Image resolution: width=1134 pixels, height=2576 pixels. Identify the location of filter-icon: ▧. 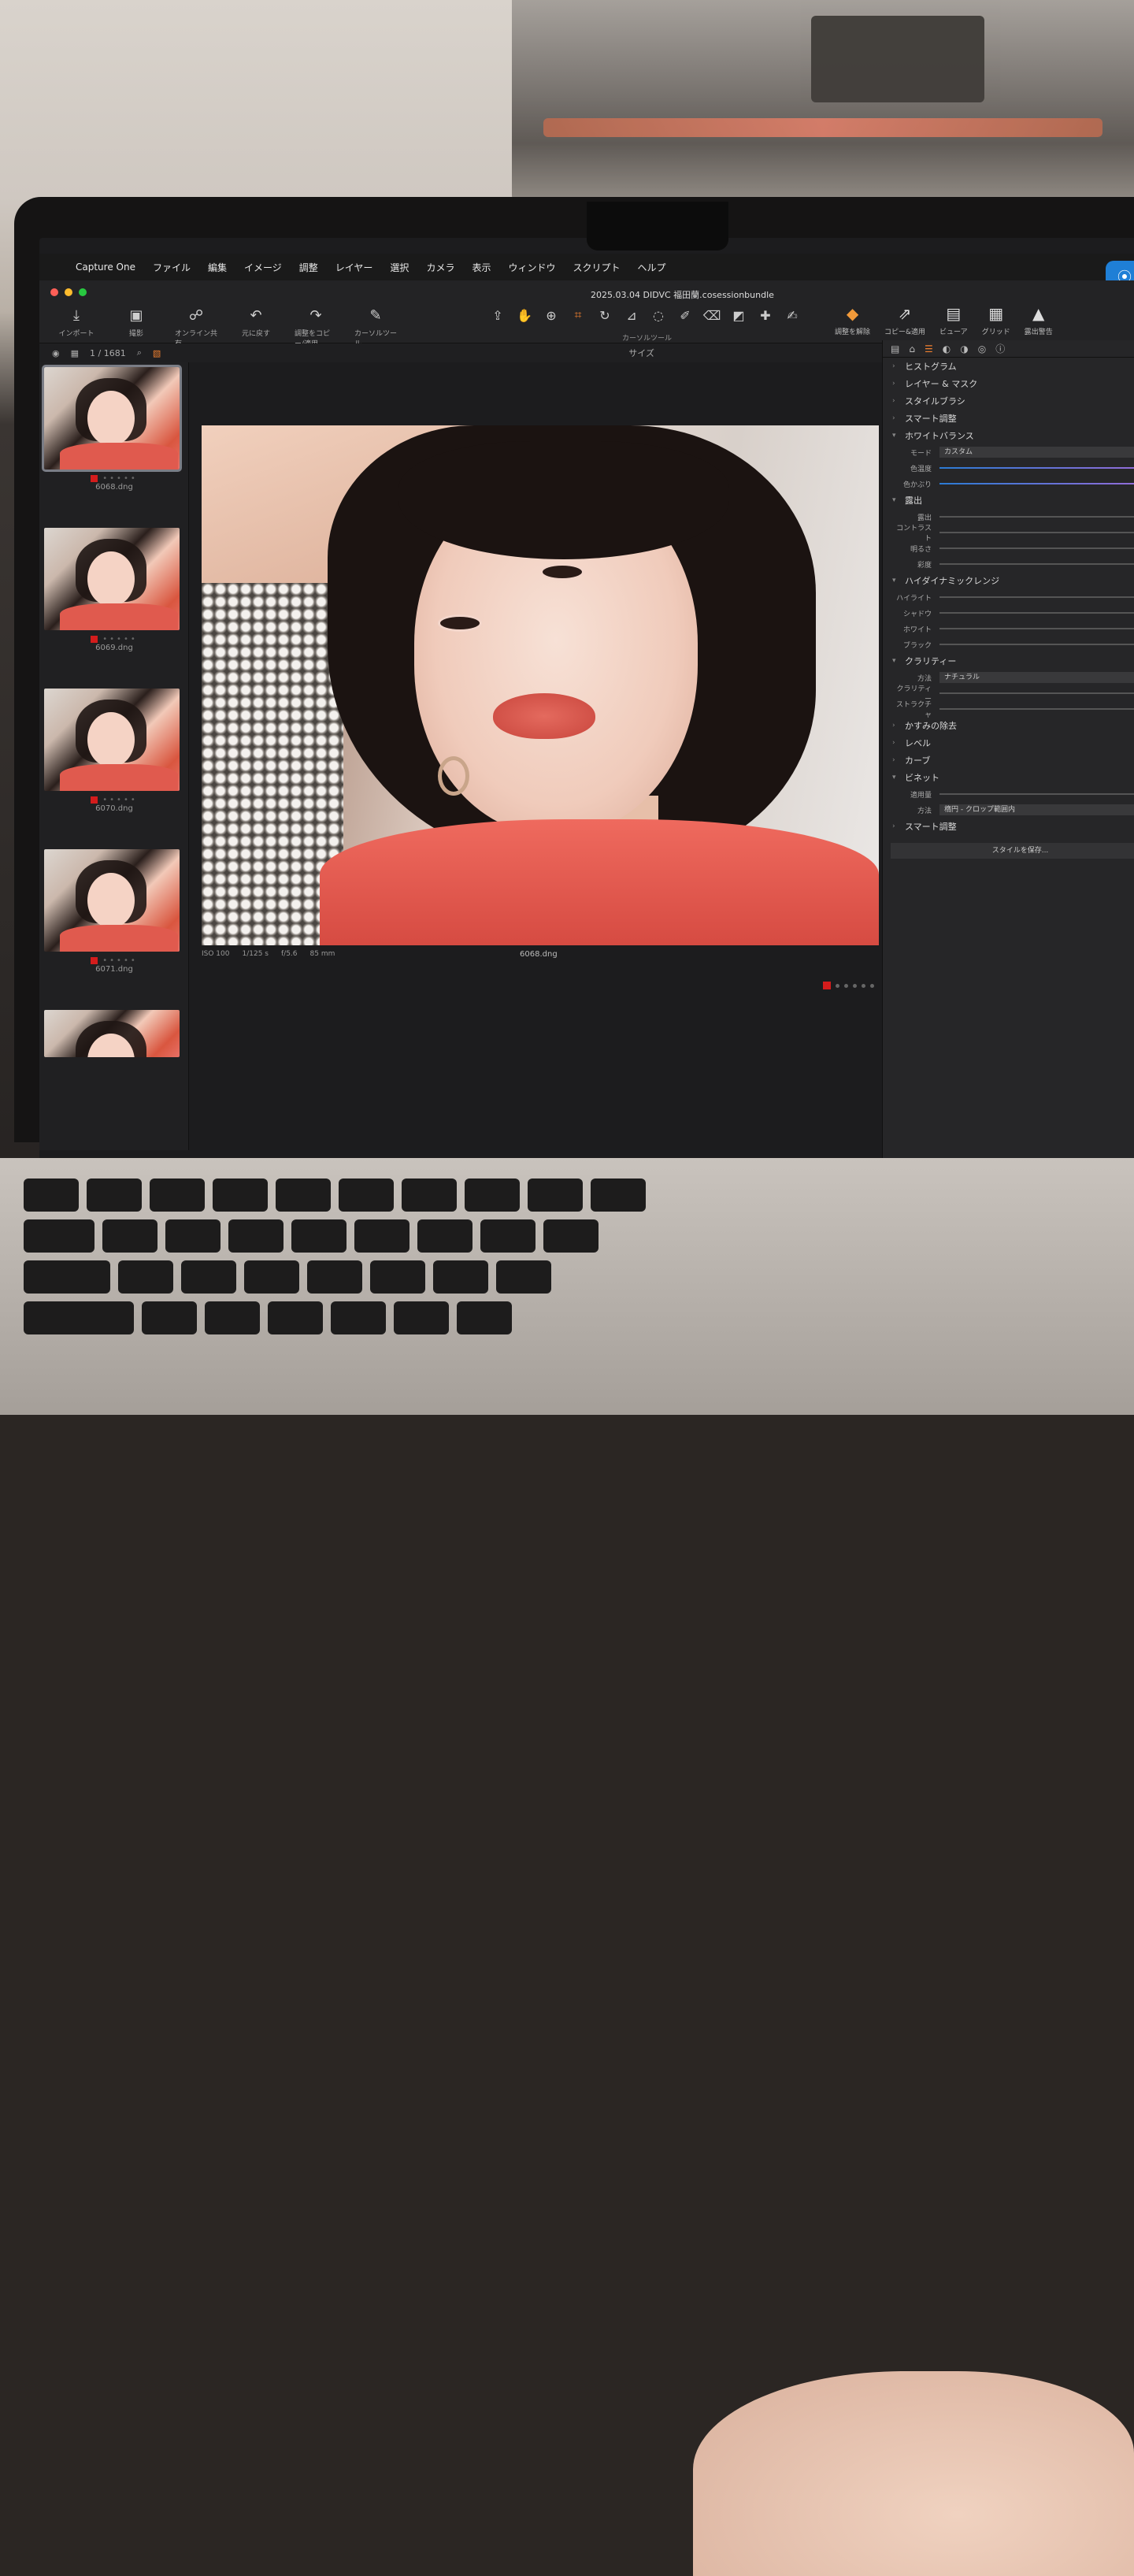
(157, 353).